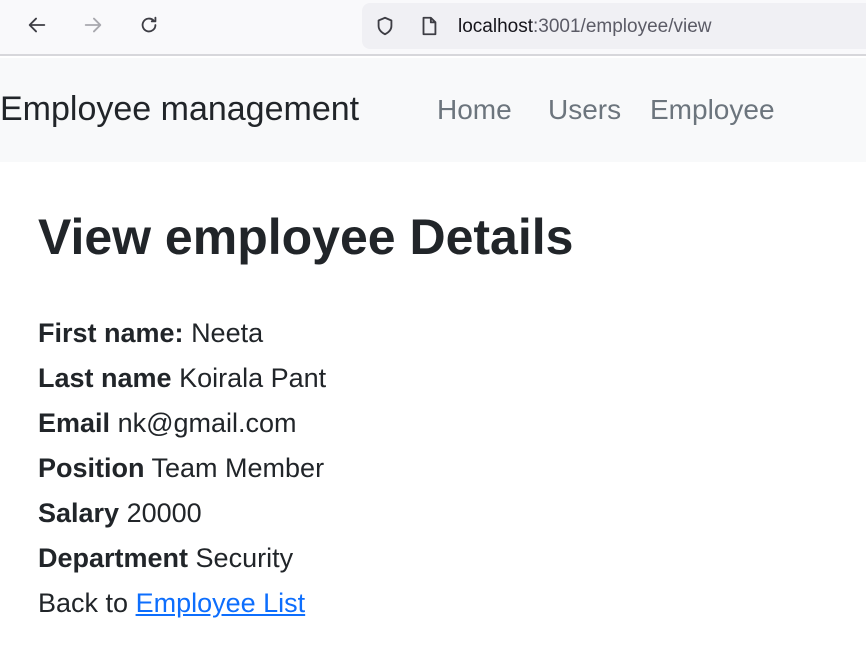 This screenshot has height=670, width=866. I want to click on reload-icon, so click(149, 25).